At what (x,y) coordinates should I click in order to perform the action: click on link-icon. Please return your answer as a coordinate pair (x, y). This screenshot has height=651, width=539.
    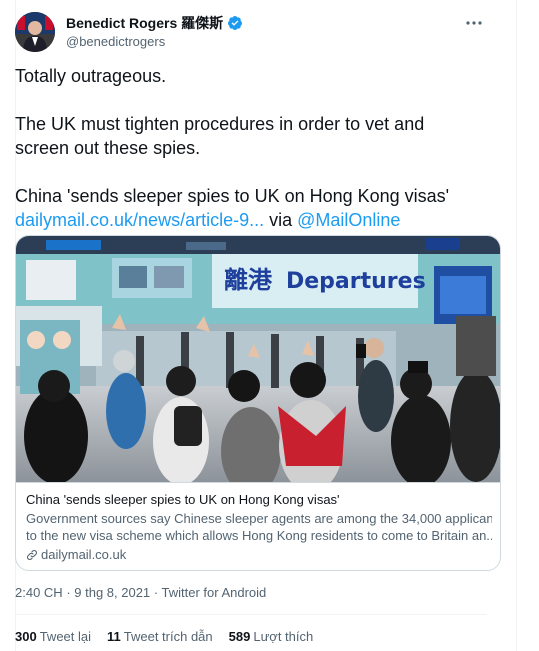
    Looking at the image, I should click on (32, 555).